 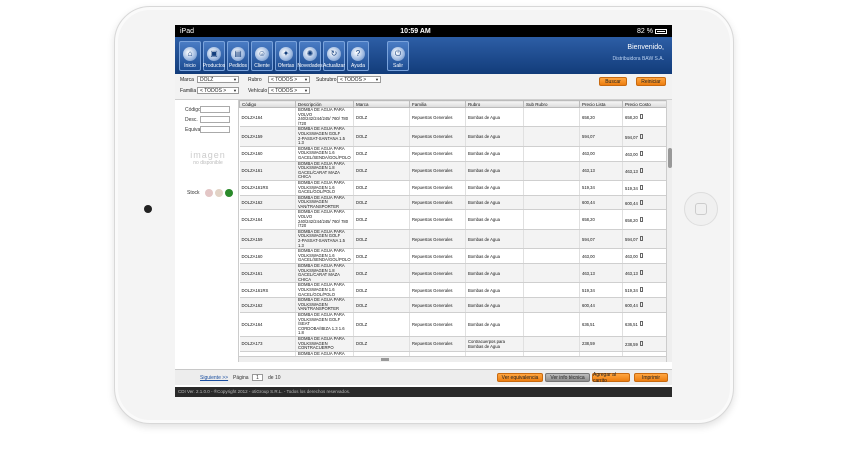 I want to click on nav-pedidos-button: ▤ Pedidos, so click(x=238, y=55).